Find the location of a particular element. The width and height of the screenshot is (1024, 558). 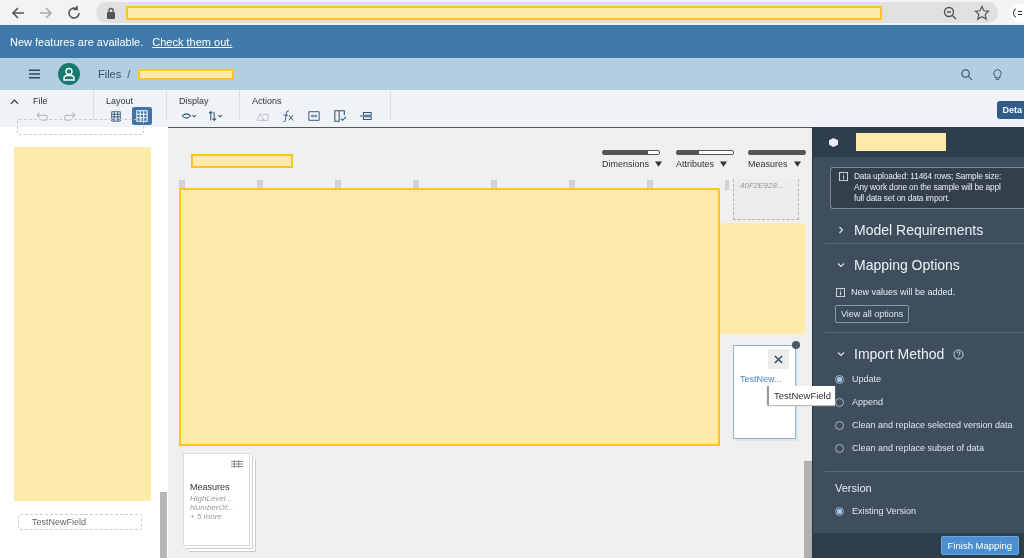

view-all-options-button: View all options is located at coordinates (872, 314).